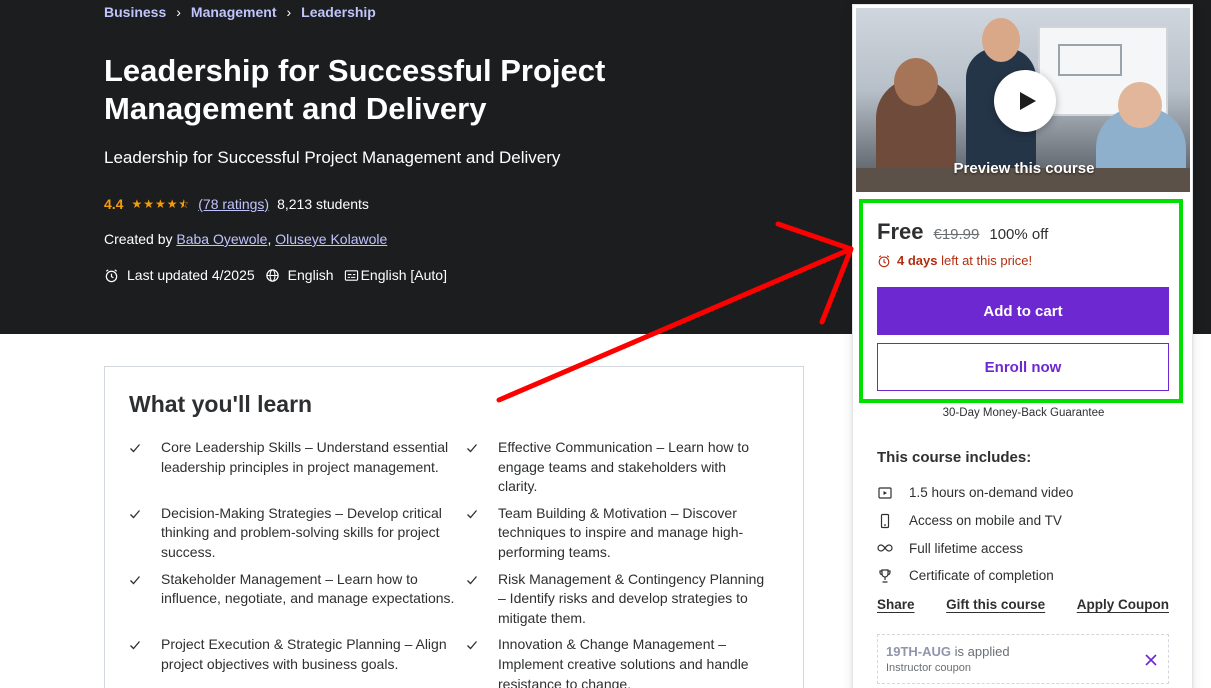 The height and width of the screenshot is (688, 1211). I want to click on captions-icon, so click(351, 275).